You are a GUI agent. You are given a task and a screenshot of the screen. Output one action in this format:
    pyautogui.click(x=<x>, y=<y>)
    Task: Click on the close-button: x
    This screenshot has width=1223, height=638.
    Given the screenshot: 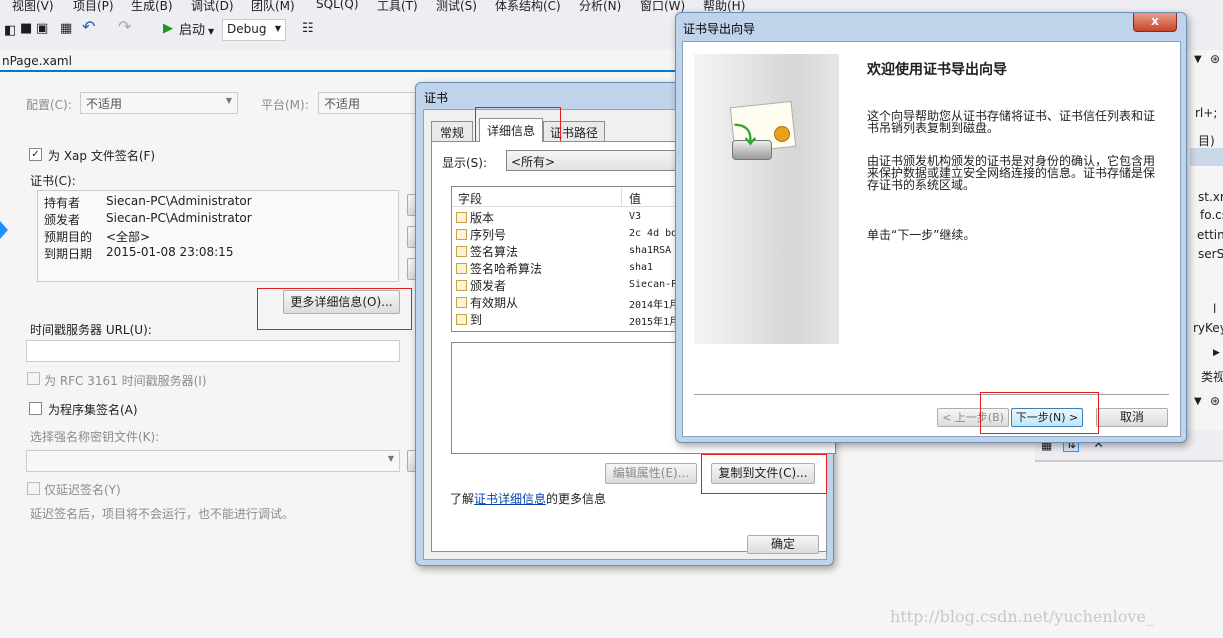 What is the action you would take?
    pyautogui.click(x=1155, y=22)
    